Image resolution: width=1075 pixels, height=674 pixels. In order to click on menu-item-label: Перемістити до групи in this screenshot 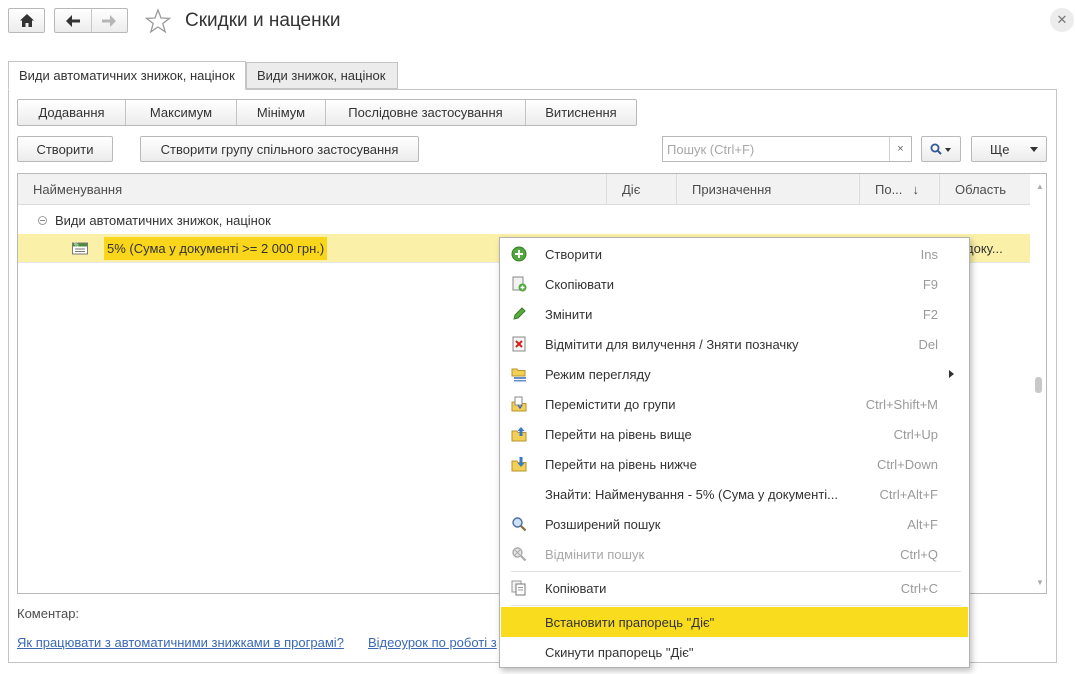, I will do `click(610, 404)`.